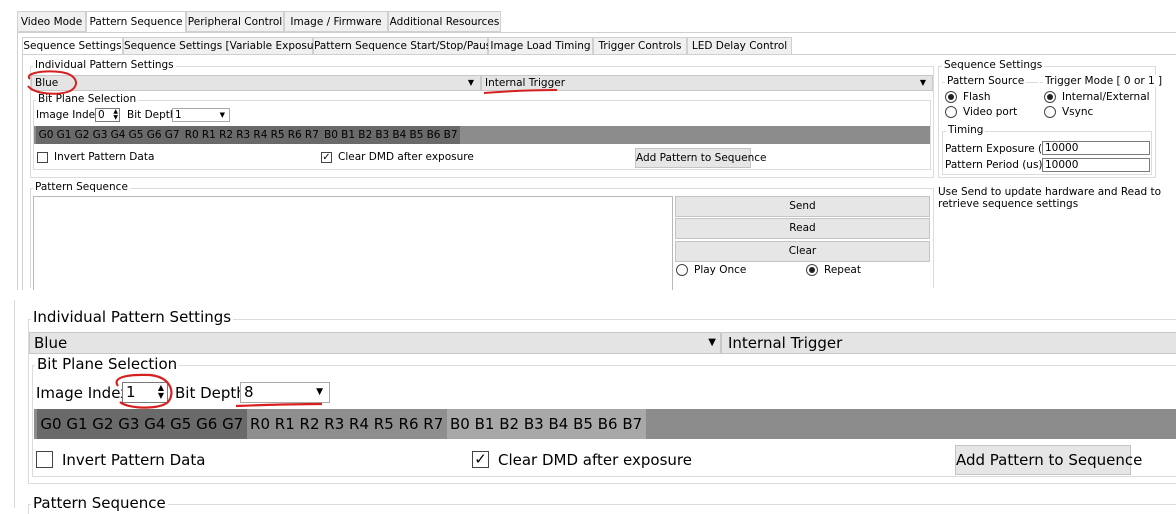  What do you see at coordinates (134, 460) in the screenshot?
I see `zoom-invert-pattern-label: Invert Pattern Data` at bounding box center [134, 460].